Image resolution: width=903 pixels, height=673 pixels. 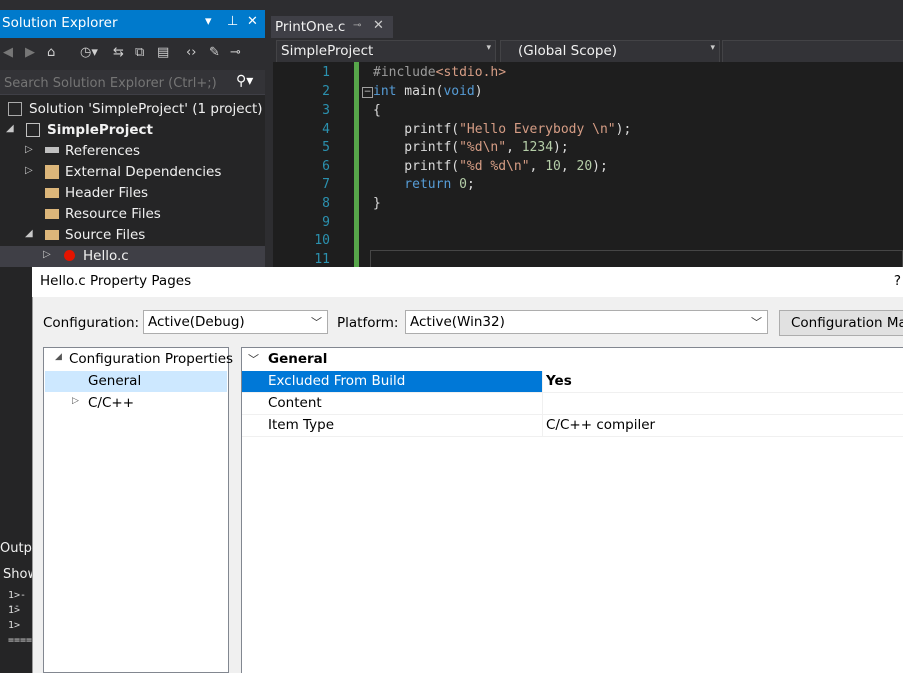 I want to click on string-literal: "%d\n", so click(x=483, y=147).